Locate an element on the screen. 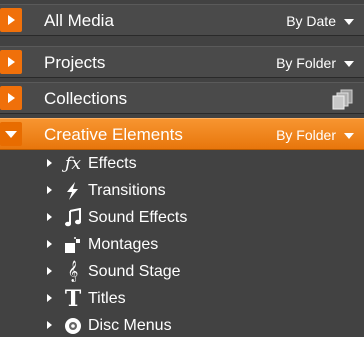 The image size is (364, 339). tree-item-label: Sound Stage is located at coordinates (134, 271).